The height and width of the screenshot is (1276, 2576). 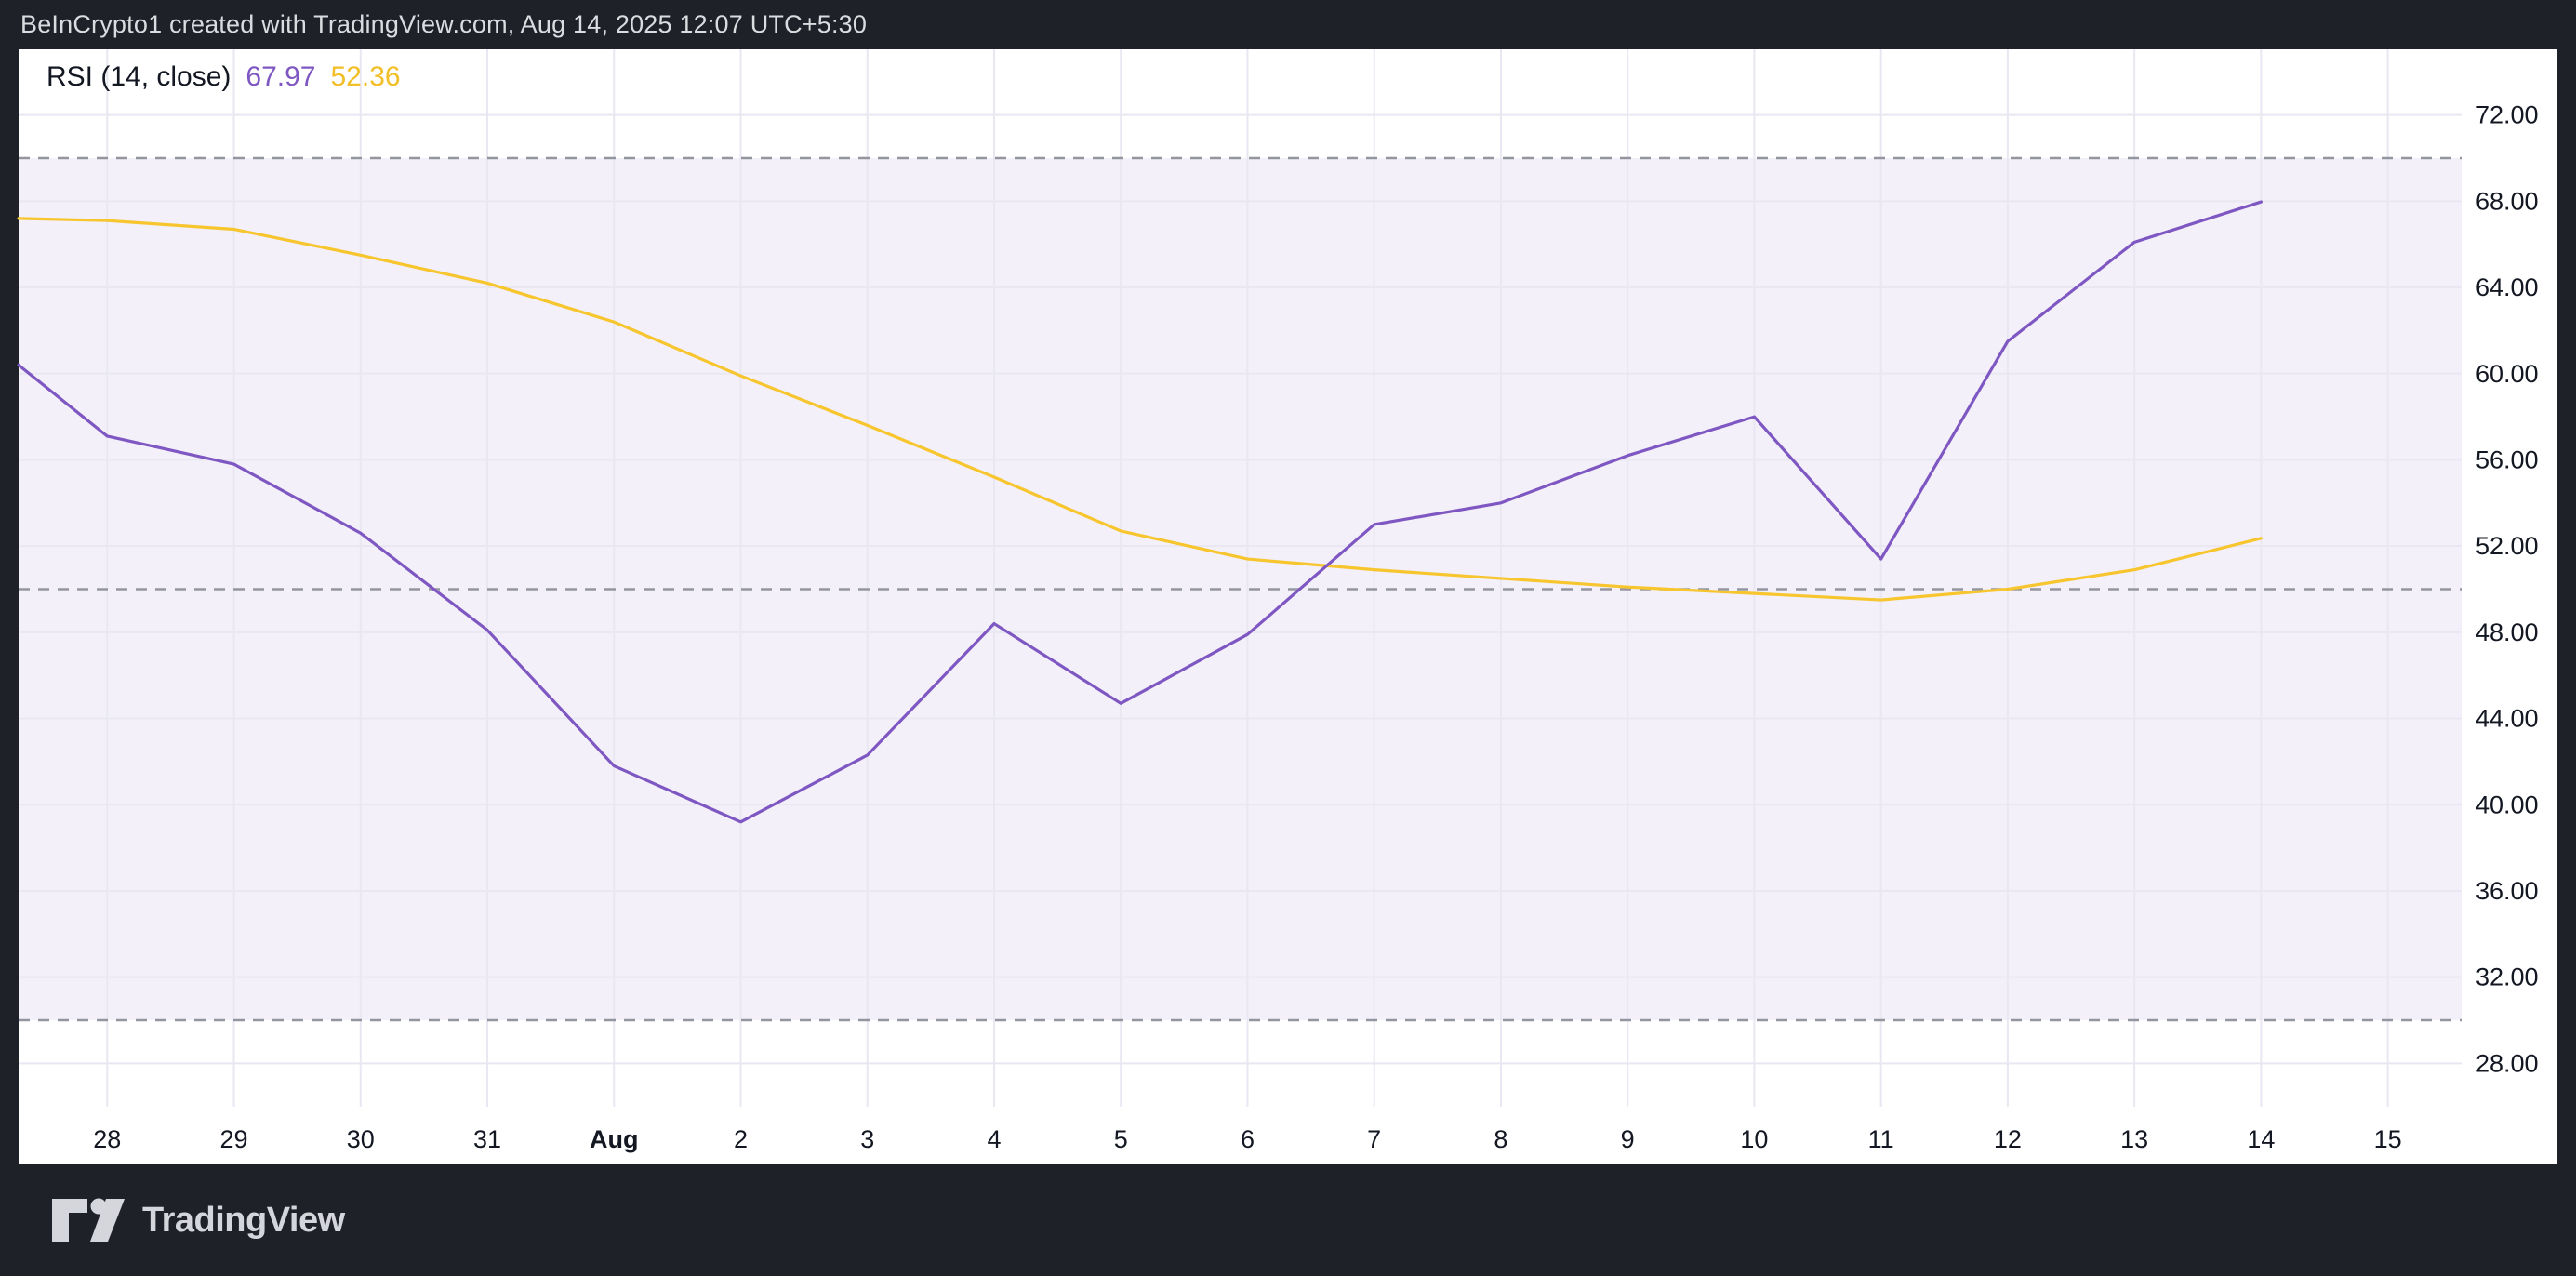 What do you see at coordinates (741, 1139) in the screenshot?
I see `x-axis-label: 2` at bounding box center [741, 1139].